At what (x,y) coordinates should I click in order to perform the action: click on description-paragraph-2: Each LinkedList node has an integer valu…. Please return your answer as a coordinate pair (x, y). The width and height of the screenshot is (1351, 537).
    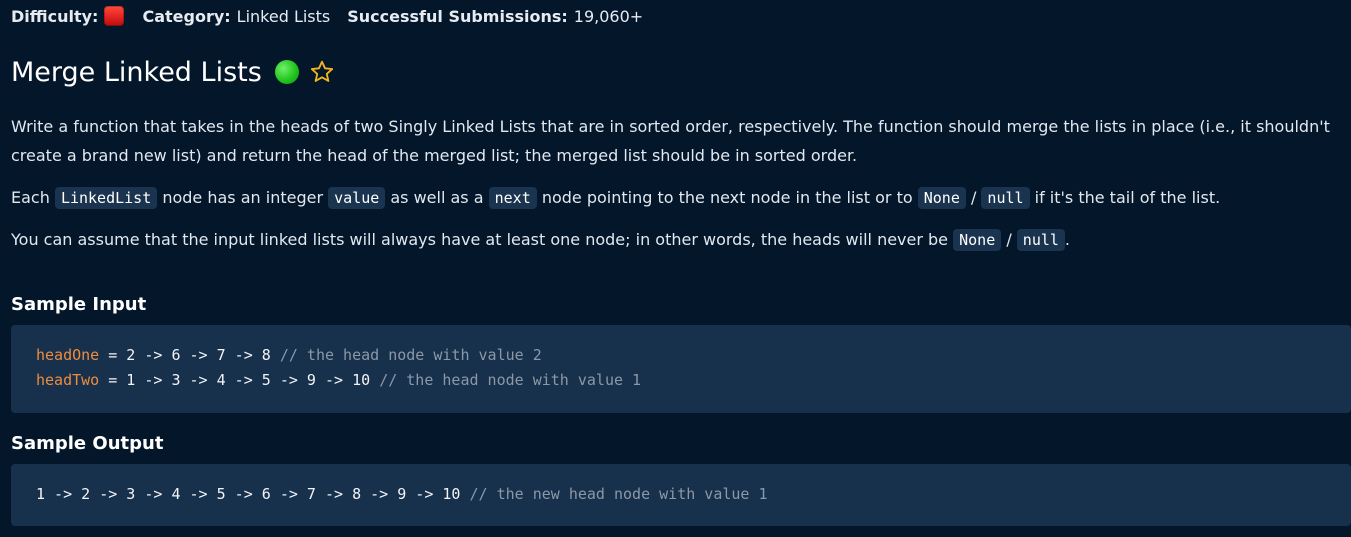
    Looking at the image, I should click on (678, 198).